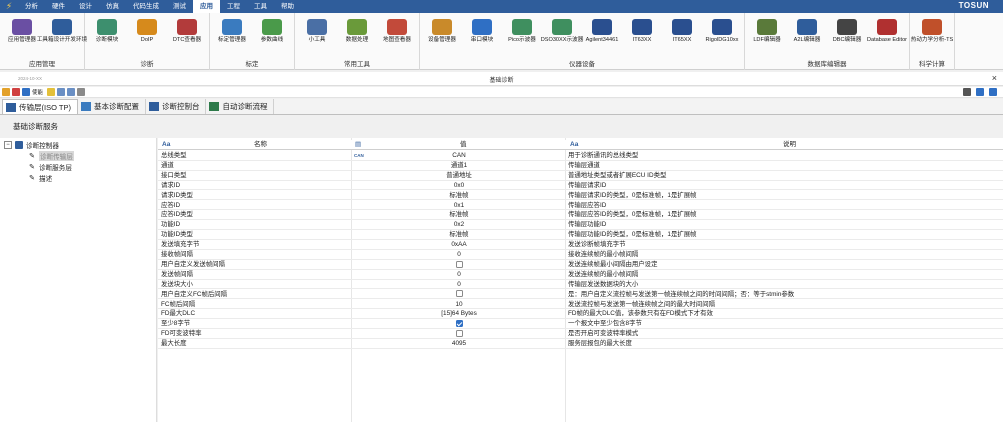 This screenshot has width=1003, height=422. What do you see at coordinates (932, 37) in the screenshot?
I see `ribbon-button: 热动力学分析-TS` at bounding box center [932, 37].